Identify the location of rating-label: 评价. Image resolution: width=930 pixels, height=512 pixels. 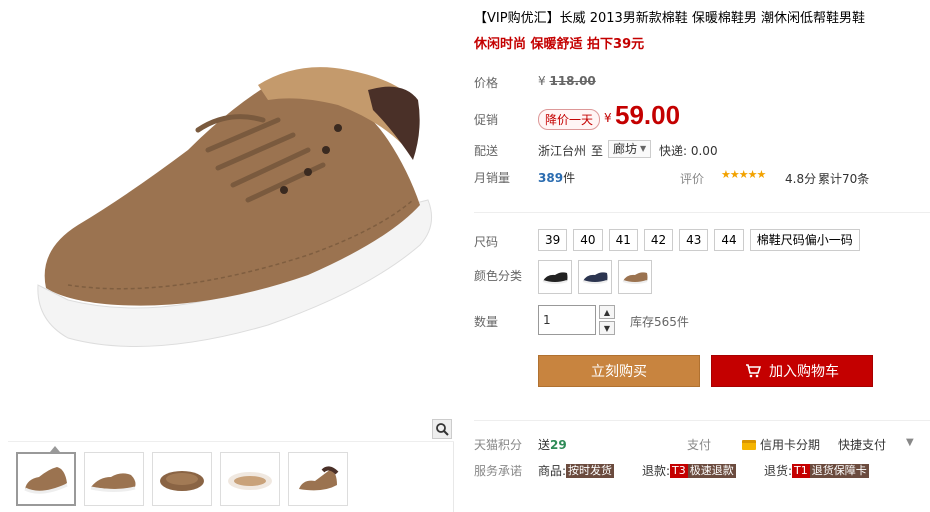
(692, 179).